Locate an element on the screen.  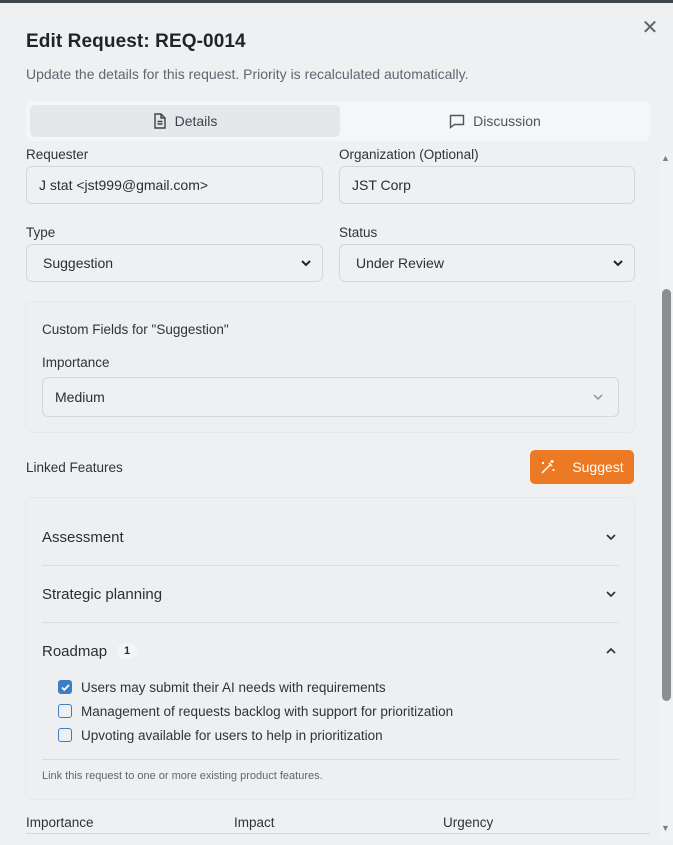
tab-bar: Details Discussion is located at coordinates (338, 121).